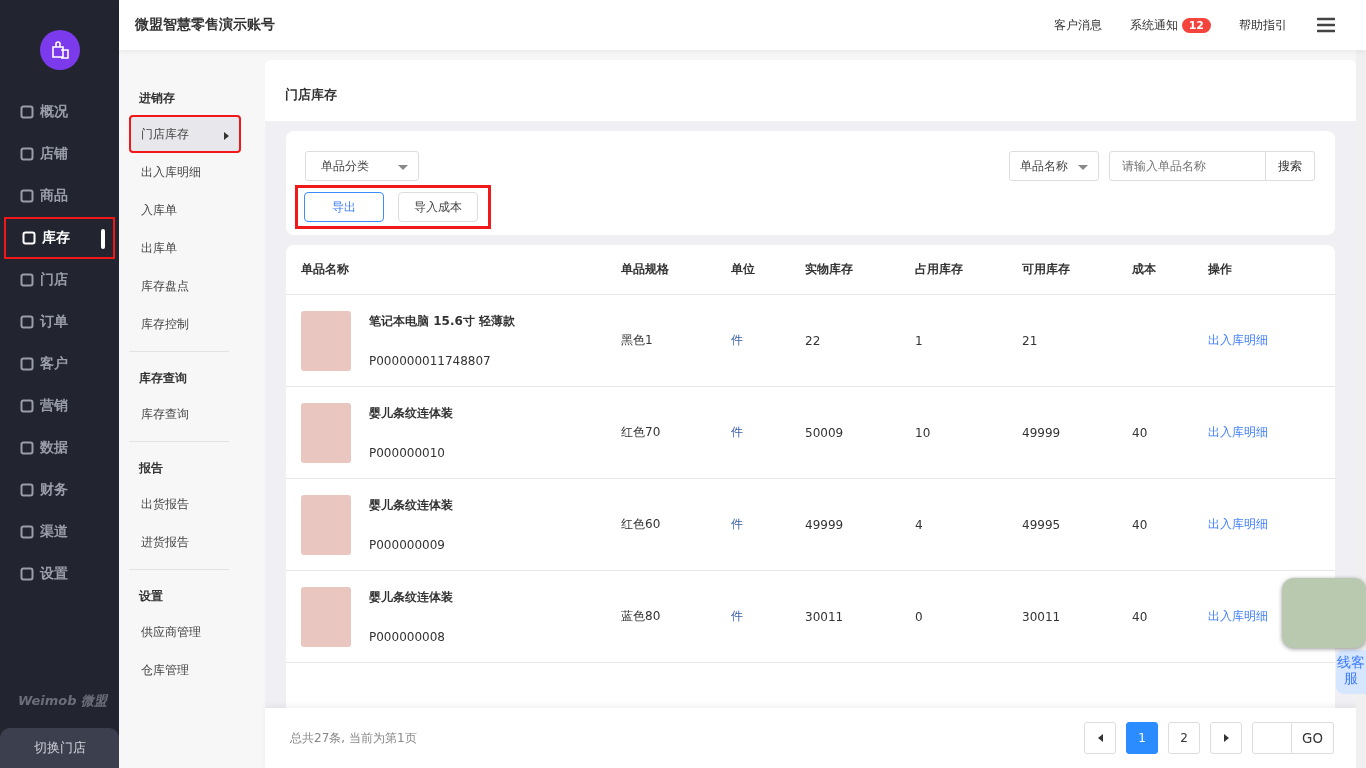 The height and width of the screenshot is (768, 1366). Describe the element at coordinates (344, 207) in the screenshot. I see `export-button: 导出` at that location.